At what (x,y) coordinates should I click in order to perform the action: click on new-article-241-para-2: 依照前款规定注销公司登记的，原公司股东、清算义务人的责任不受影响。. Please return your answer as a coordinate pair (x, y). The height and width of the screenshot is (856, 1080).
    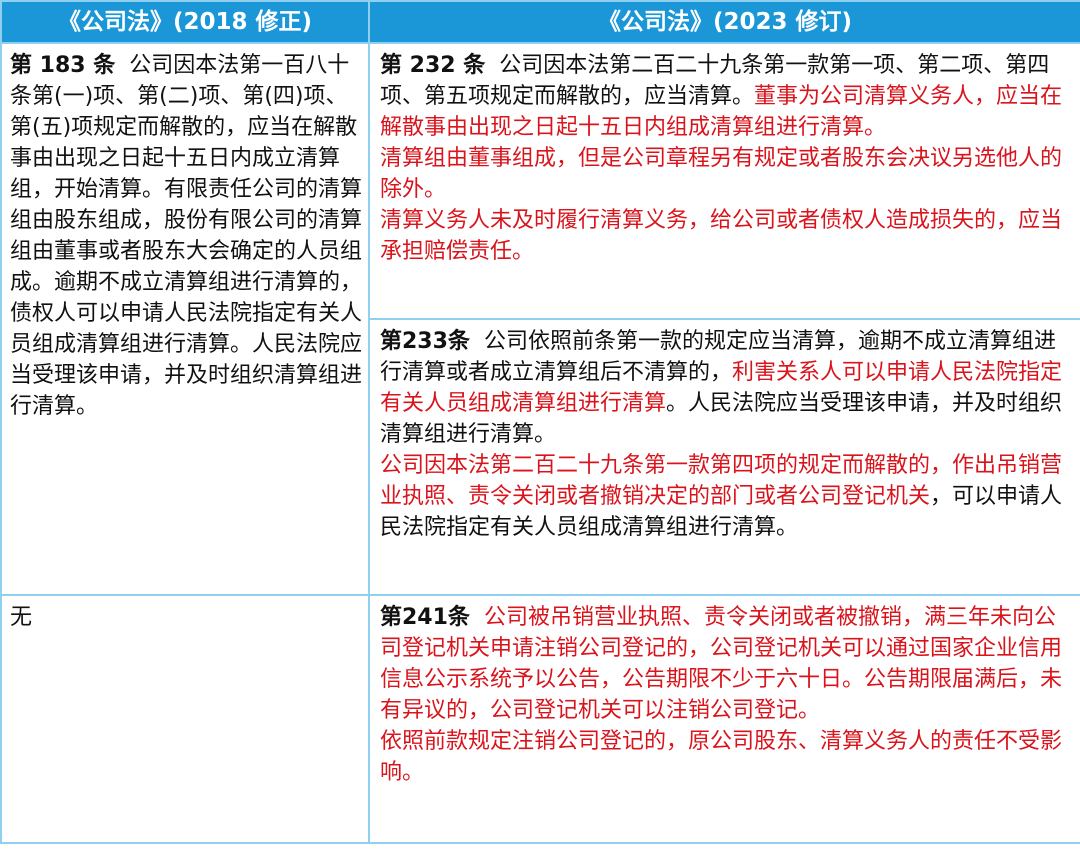
    Looking at the image, I should click on (721, 757).